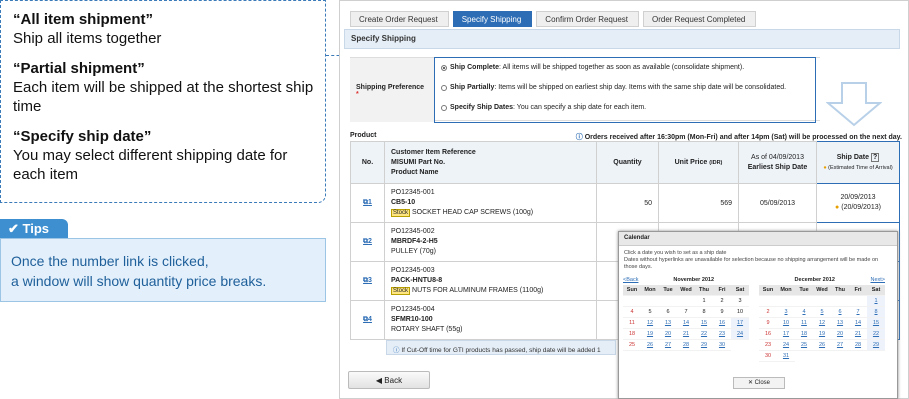  I want to click on radio-specify-ship-dates, so click(444, 107).